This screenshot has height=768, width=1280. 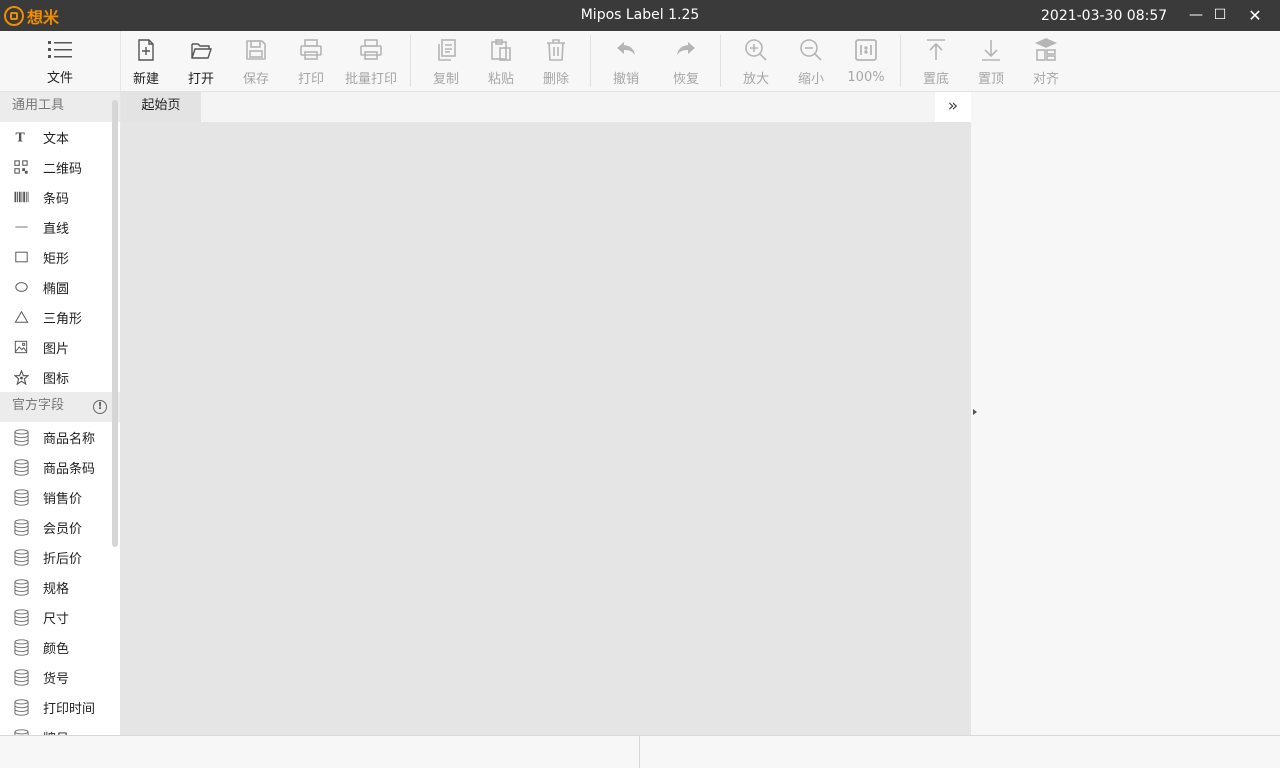 What do you see at coordinates (56, 649) in the screenshot?
I see `field-item-label: 颜色` at bounding box center [56, 649].